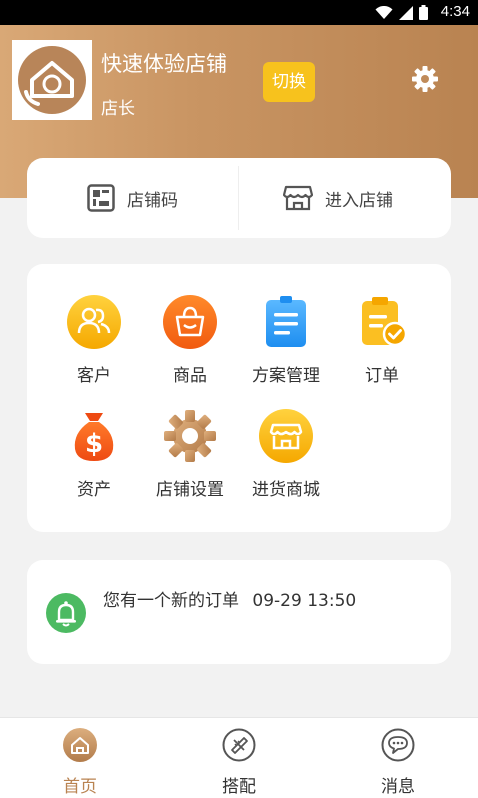 This screenshot has height=798, width=478. I want to click on shop-logo, so click(52, 80).